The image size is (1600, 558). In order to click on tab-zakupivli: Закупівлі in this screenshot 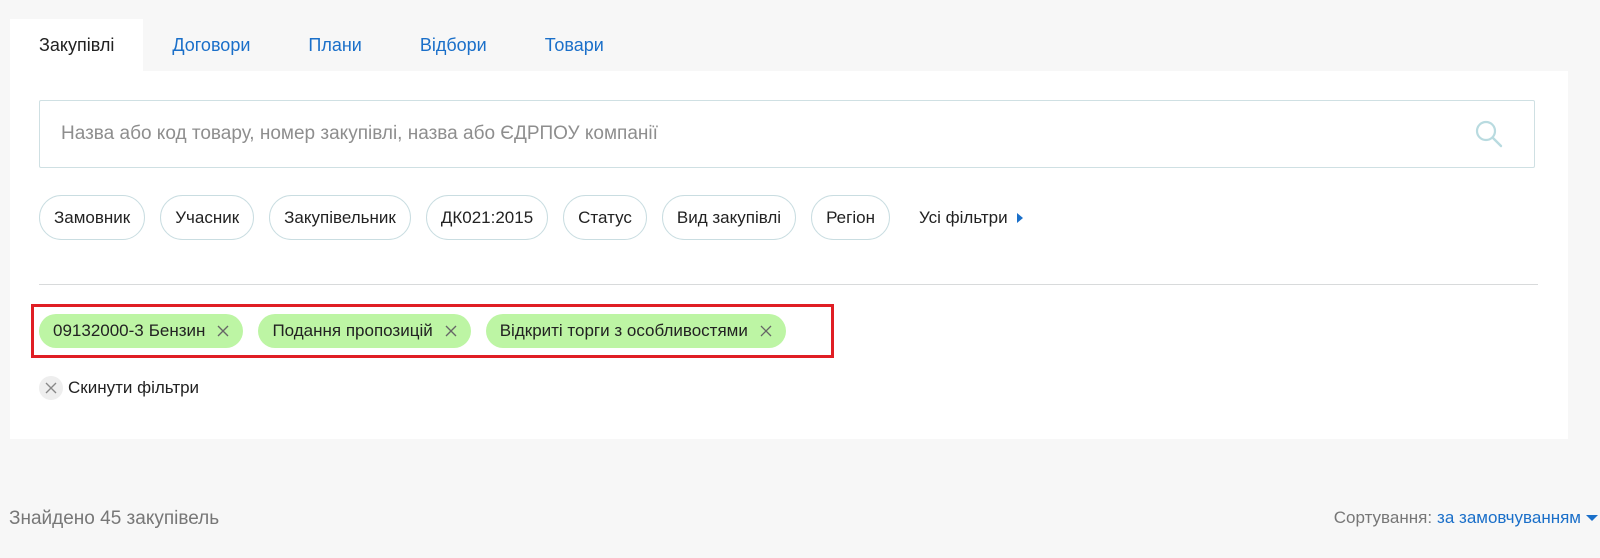, I will do `click(77, 45)`.